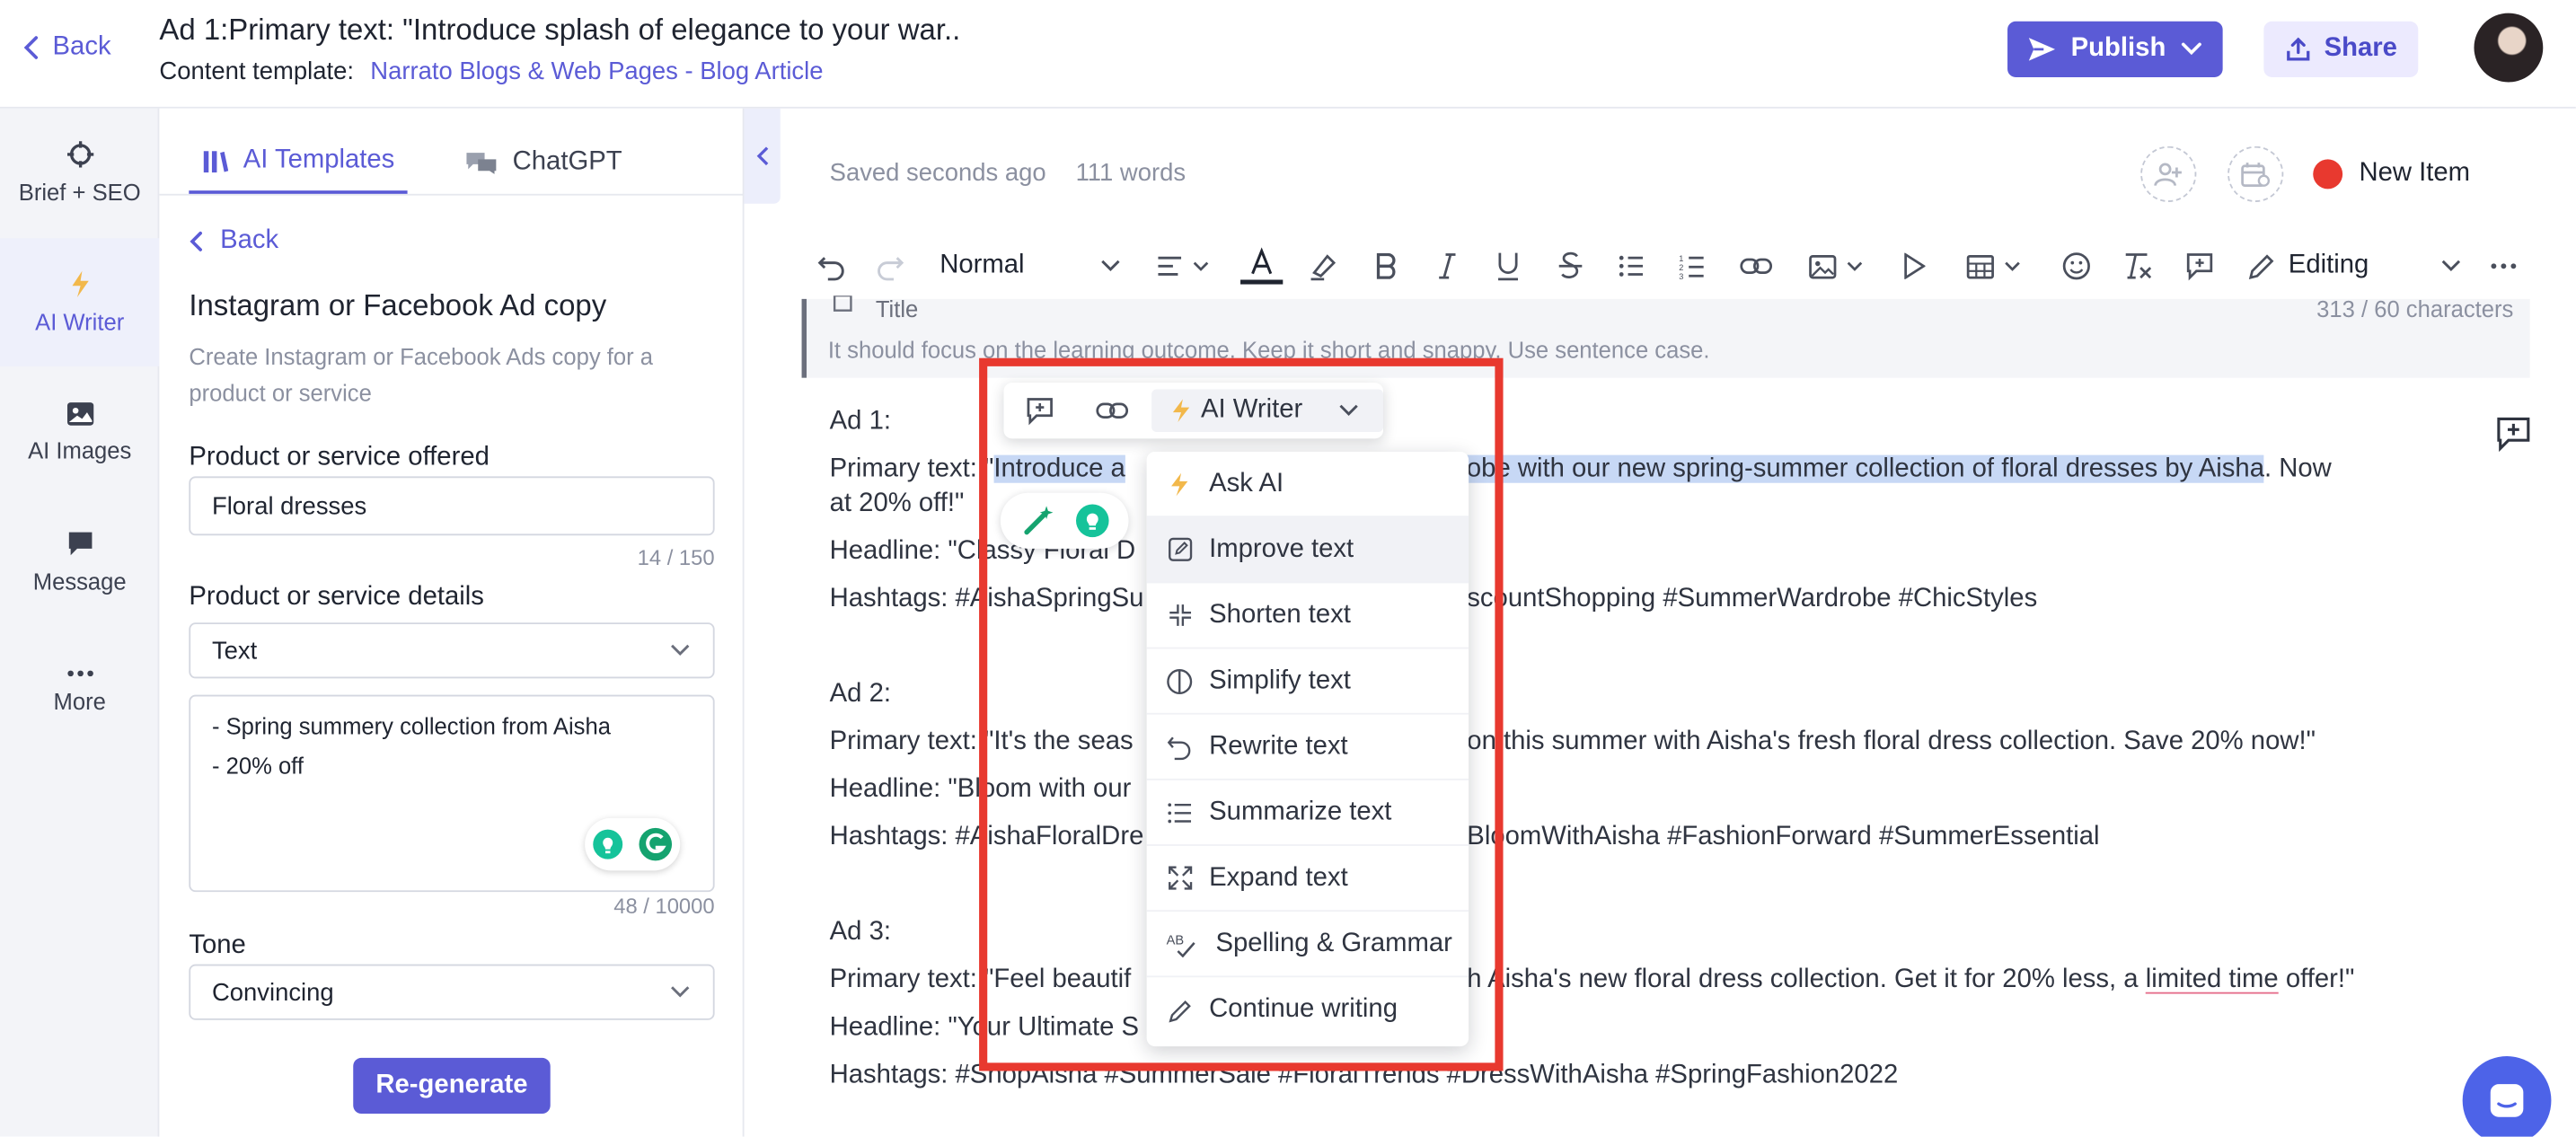  I want to click on image-dropdown, so click(1835, 266).